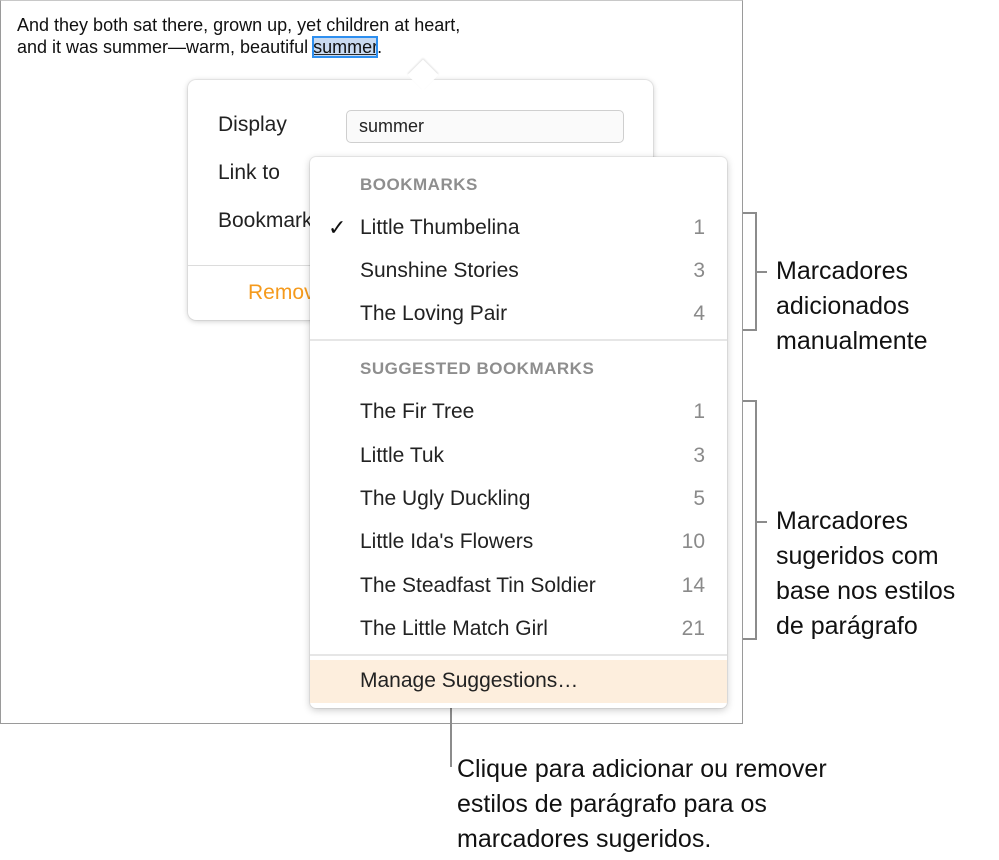 This screenshot has width=999, height=860. I want to click on suggested-item-label: The Fir Tree, so click(417, 411).